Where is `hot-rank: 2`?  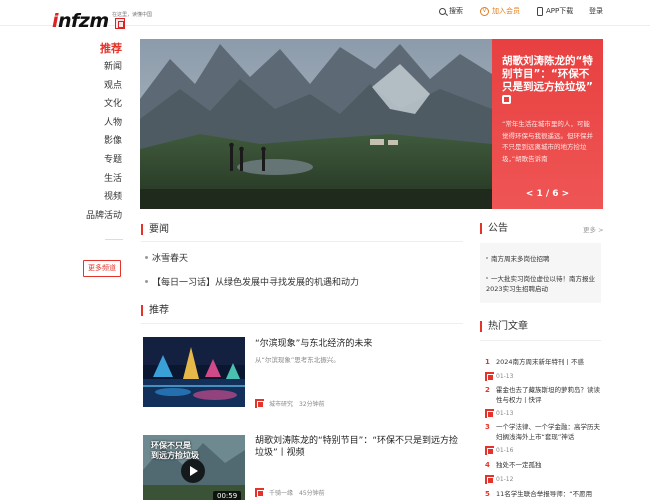 hot-rank: 2 is located at coordinates (487, 390).